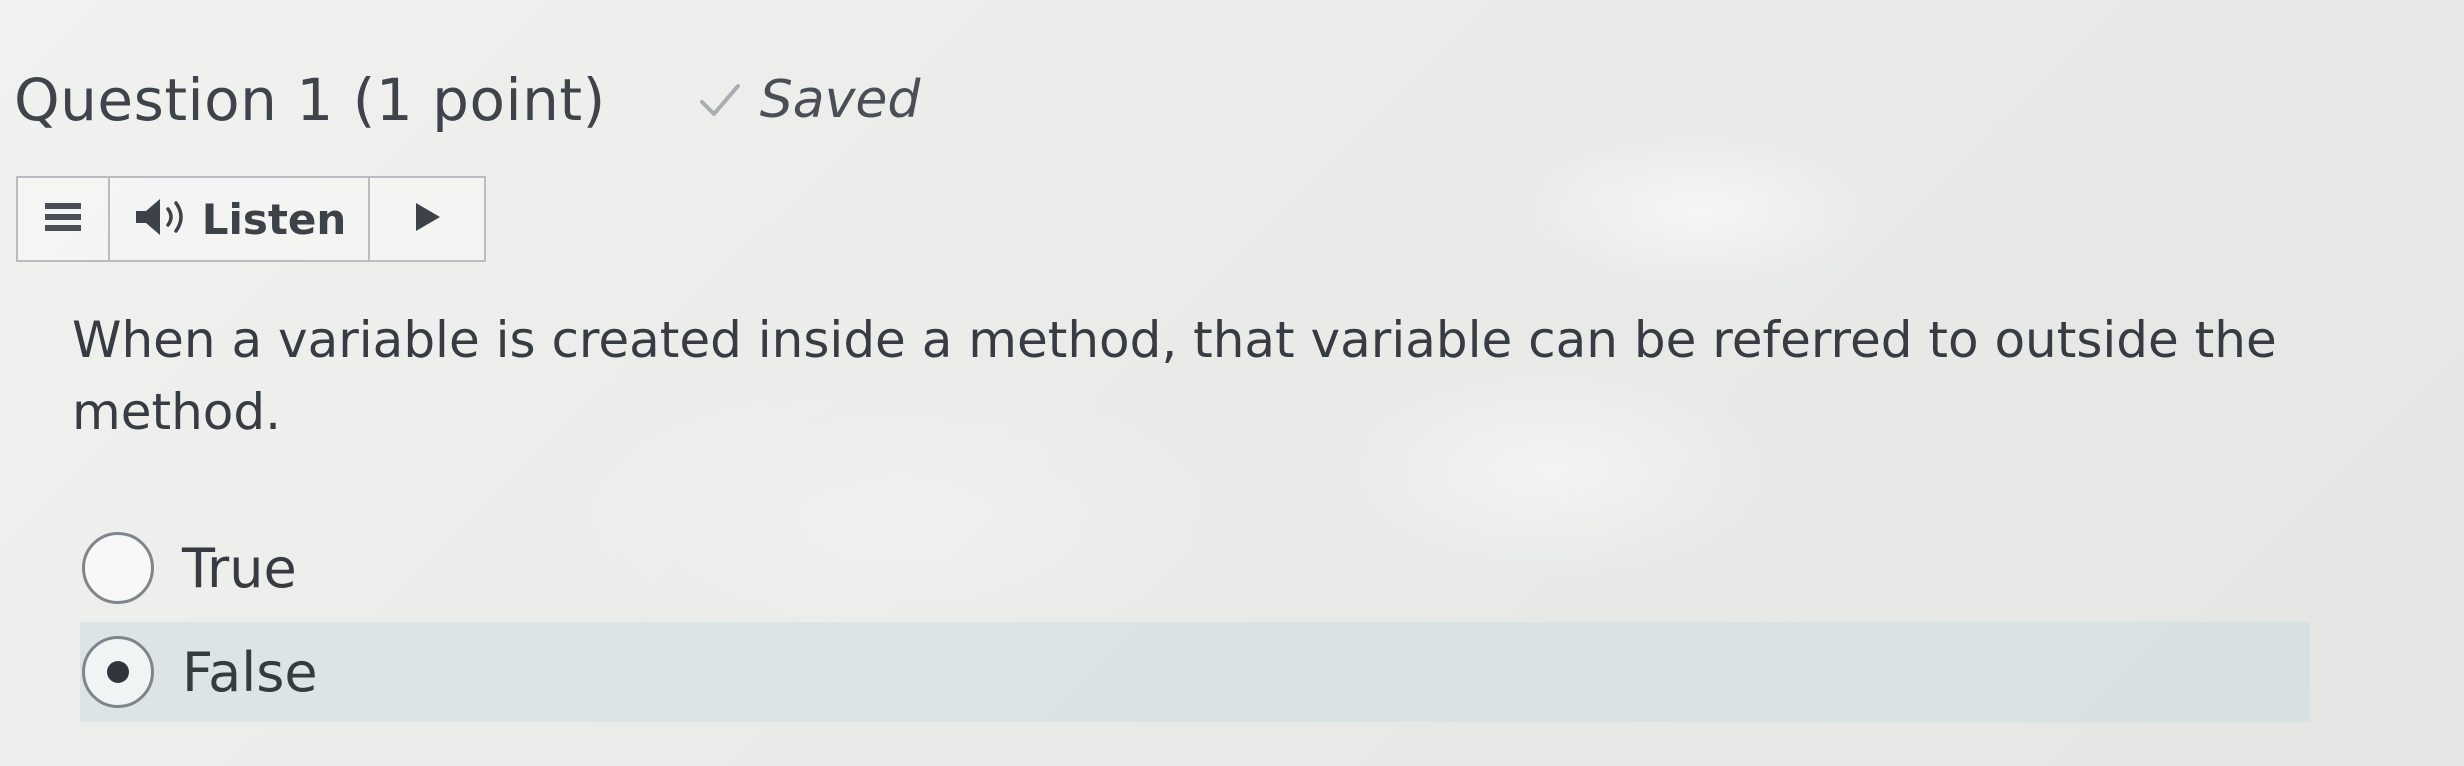 The height and width of the screenshot is (766, 2464). I want to click on save-status: Saved, so click(809, 100).